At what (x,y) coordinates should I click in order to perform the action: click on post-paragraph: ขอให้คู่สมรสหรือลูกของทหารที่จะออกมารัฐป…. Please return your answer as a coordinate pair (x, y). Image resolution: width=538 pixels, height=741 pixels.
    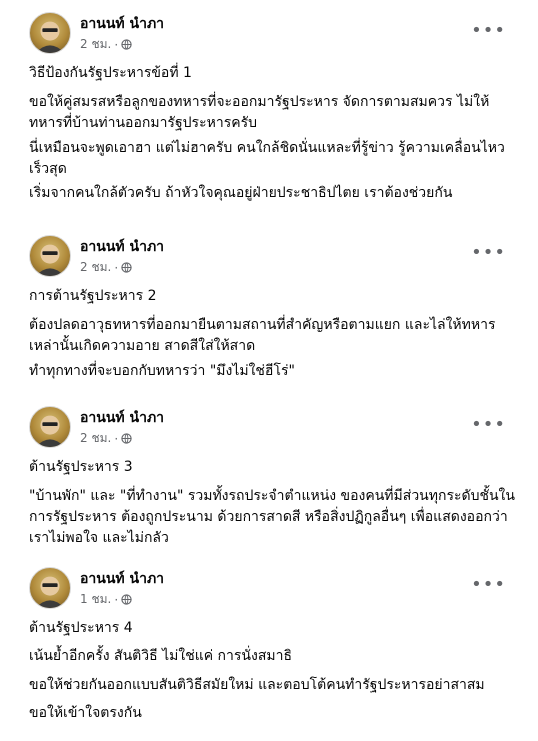
    Looking at the image, I should click on (259, 112).